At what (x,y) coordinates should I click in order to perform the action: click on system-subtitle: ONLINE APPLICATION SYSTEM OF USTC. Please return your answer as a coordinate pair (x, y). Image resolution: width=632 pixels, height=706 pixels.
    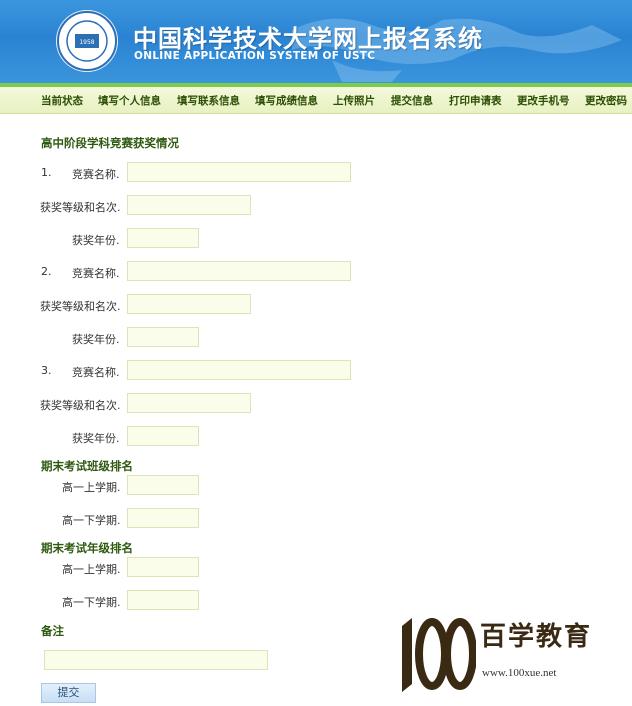
    Looking at the image, I should click on (255, 56).